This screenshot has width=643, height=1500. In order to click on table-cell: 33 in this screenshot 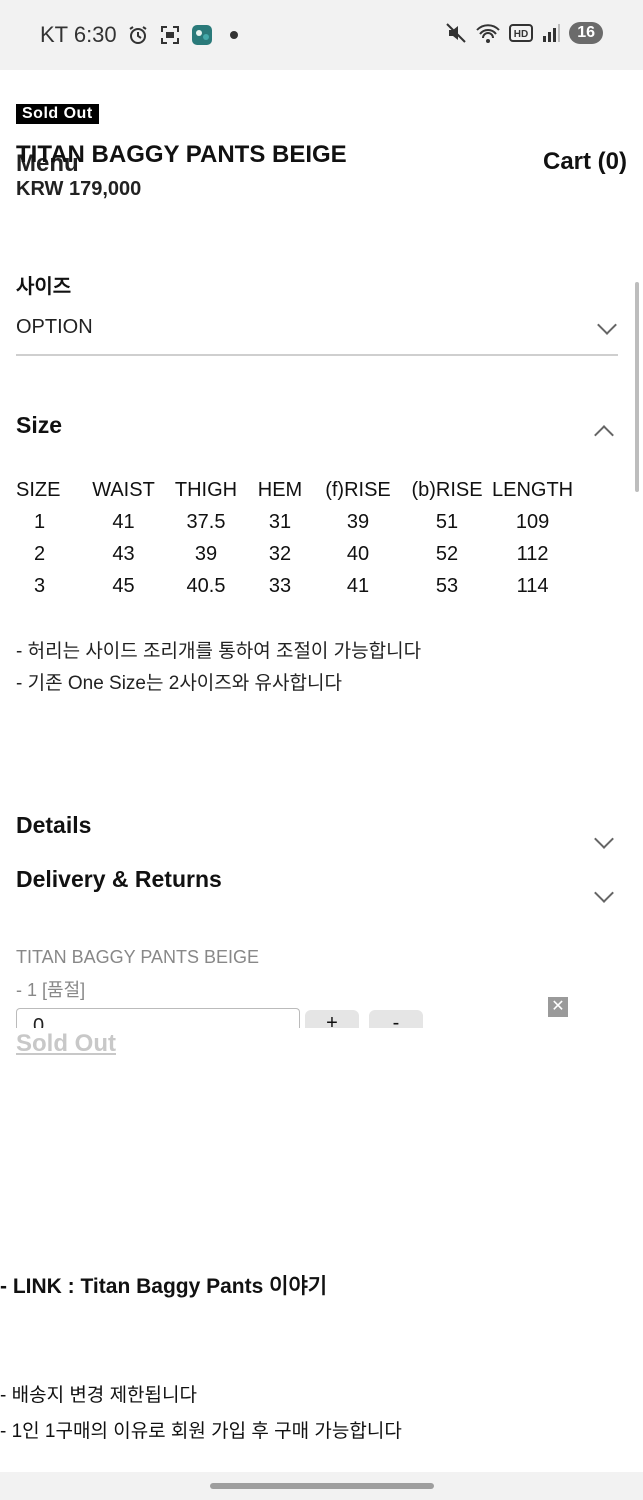, I will do `click(280, 585)`.